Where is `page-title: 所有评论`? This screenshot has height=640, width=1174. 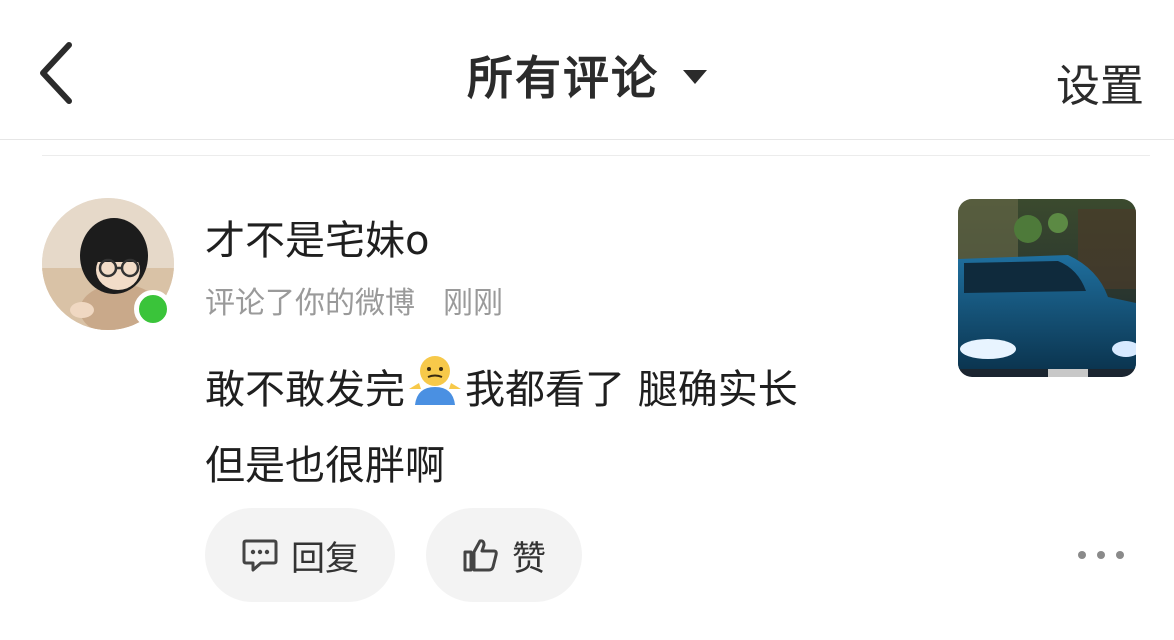
page-title: 所有评论 is located at coordinates (563, 78).